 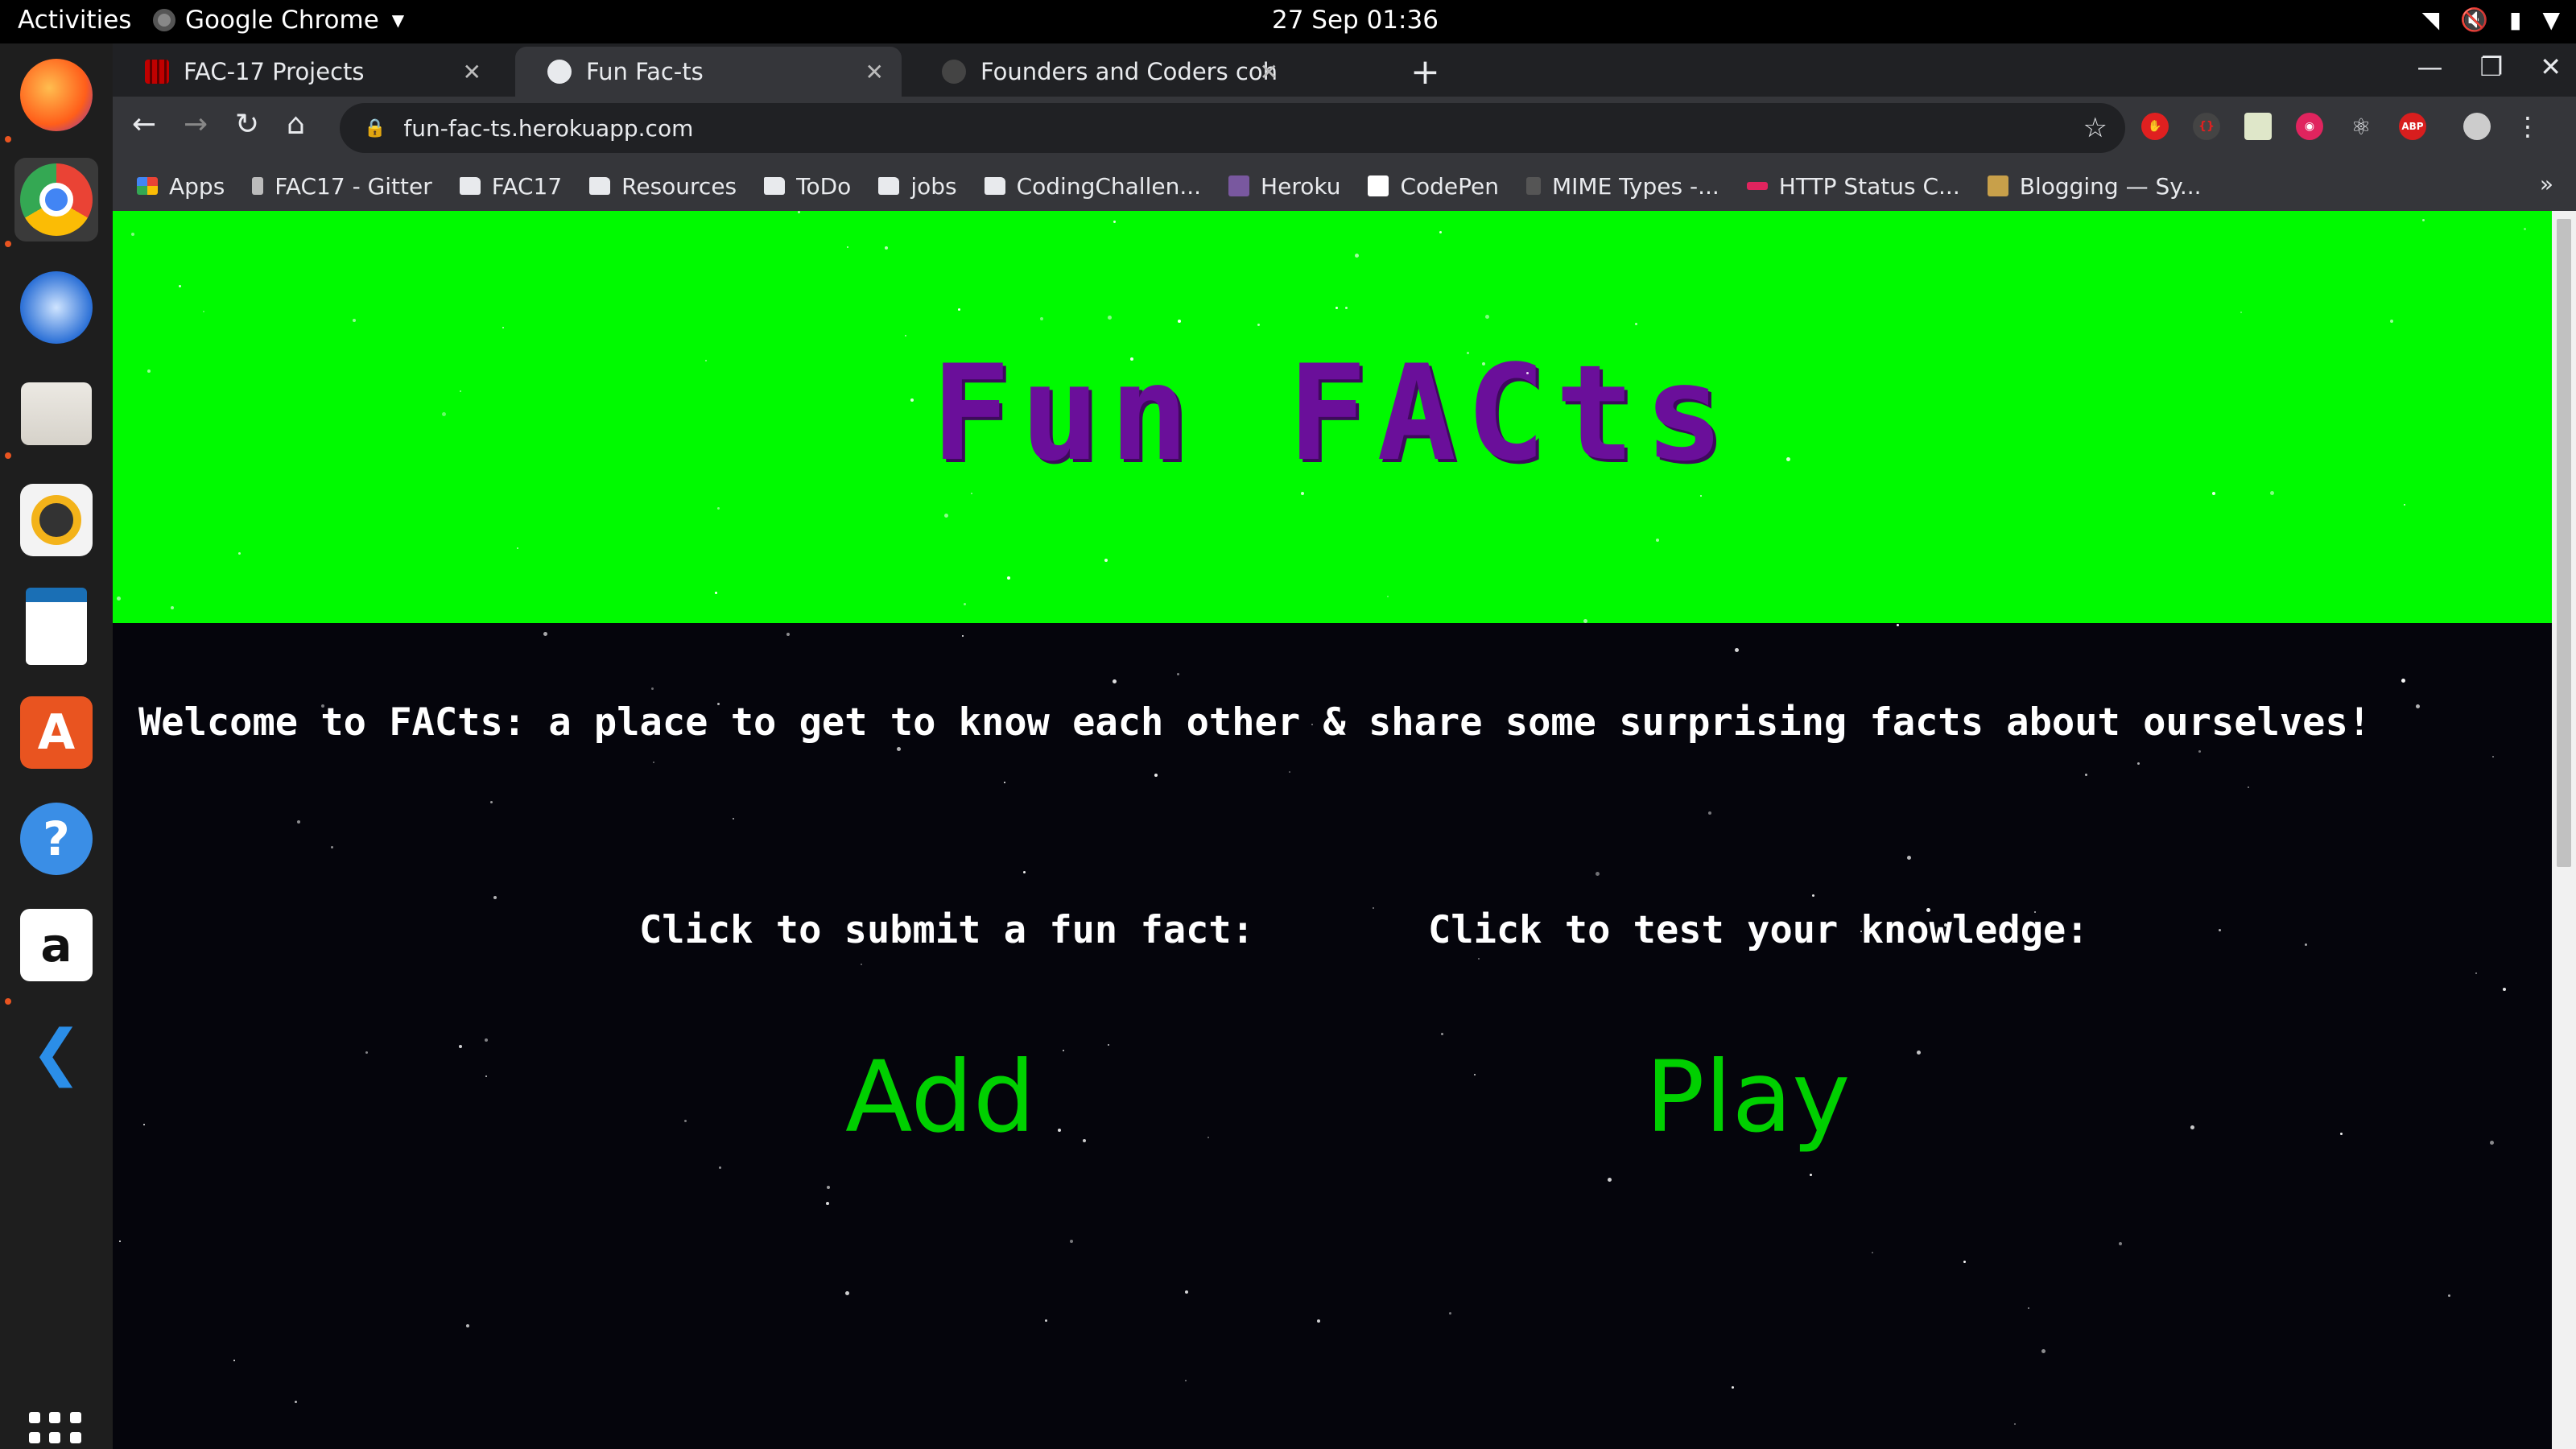 What do you see at coordinates (74, 20) in the screenshot?
I see `activities-button: Activities` at bounding box center [74, 20].